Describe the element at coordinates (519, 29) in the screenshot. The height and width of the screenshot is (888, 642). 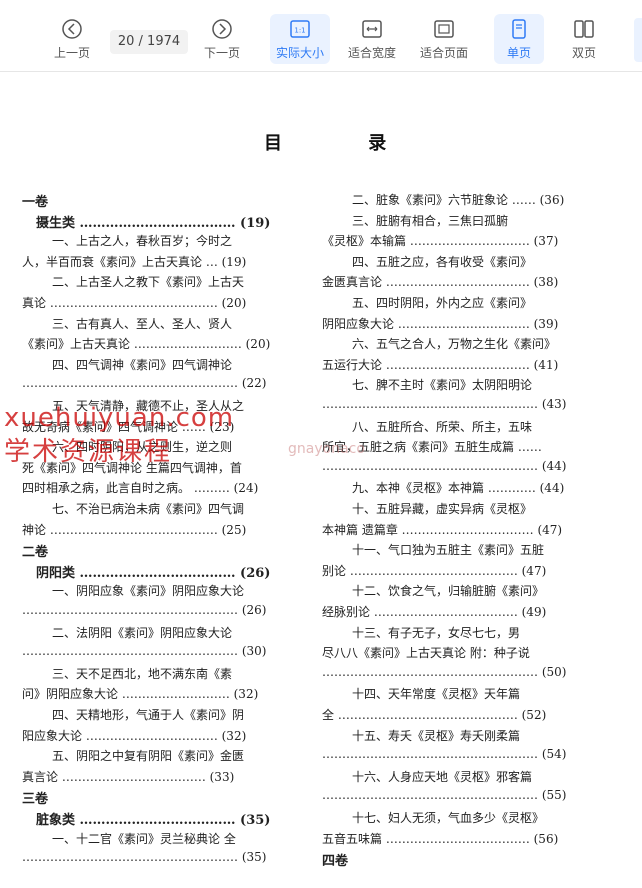
I see `single-page-icon` at that location.